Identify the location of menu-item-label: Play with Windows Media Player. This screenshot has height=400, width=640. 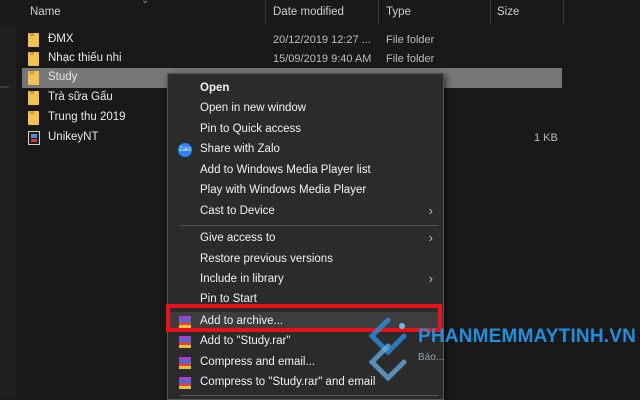
(283, 190).